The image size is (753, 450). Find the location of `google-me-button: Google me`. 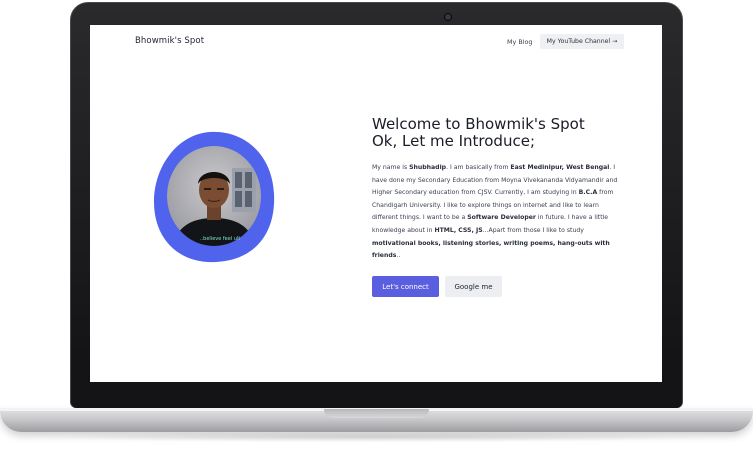

google-me-button: Google me is located at coordinates (473, 286).